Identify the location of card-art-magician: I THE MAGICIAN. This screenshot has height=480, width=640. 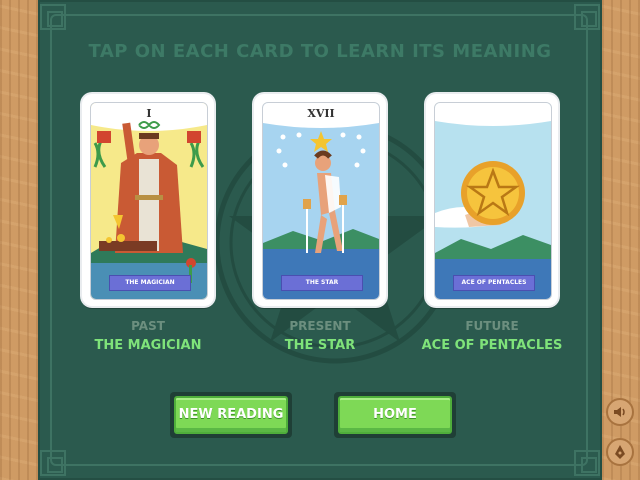
(149, 201).